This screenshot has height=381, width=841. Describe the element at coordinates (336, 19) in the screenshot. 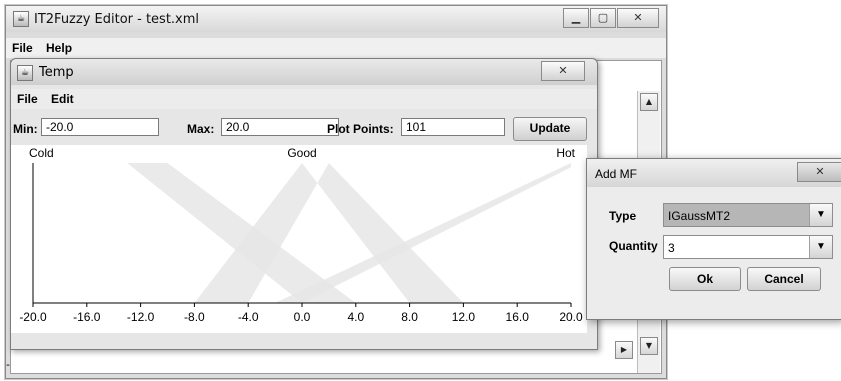

I see `main-titlebar: ☕ IT2Fuzzy Editor - test.xml ▁ ▢ ✕` at that location.